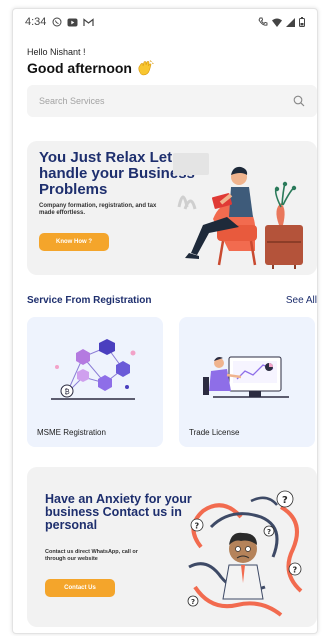 Image resolution: width=327 pixels, height=636 pixels. I want to click on gmail-icon, so click(89, 21).